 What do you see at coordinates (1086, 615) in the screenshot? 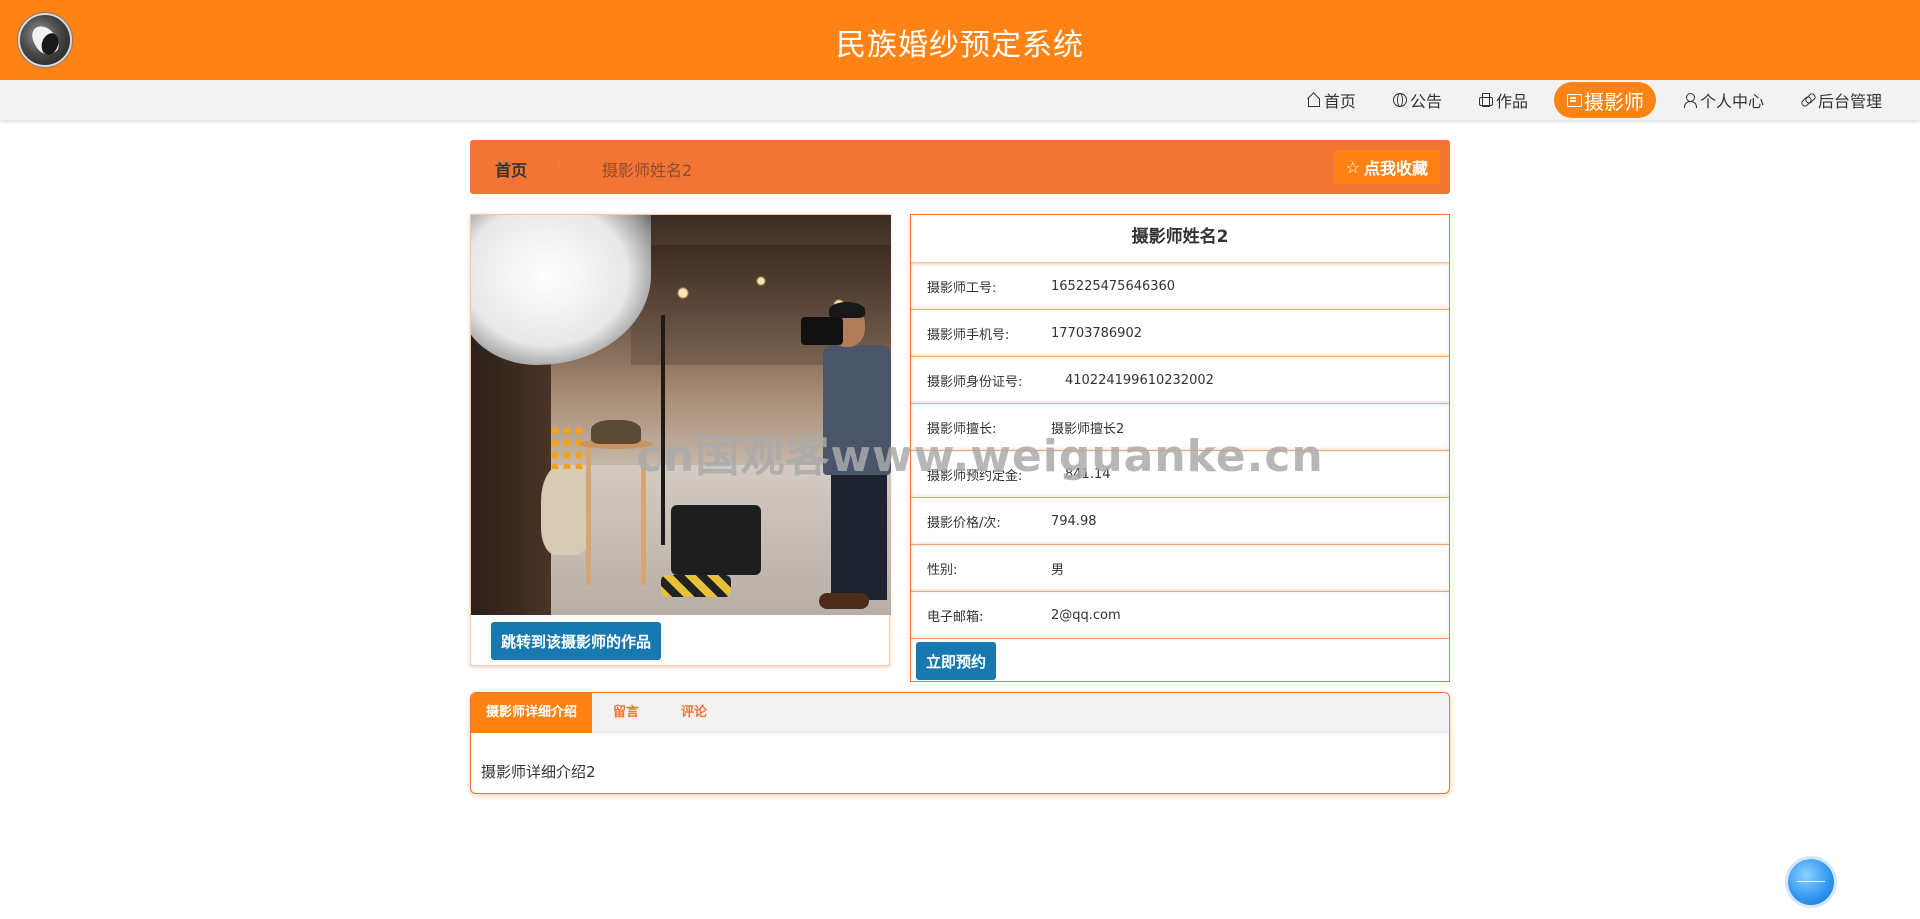
I see `info-value: 2@qq.com` at bounding box center [1086, 615].